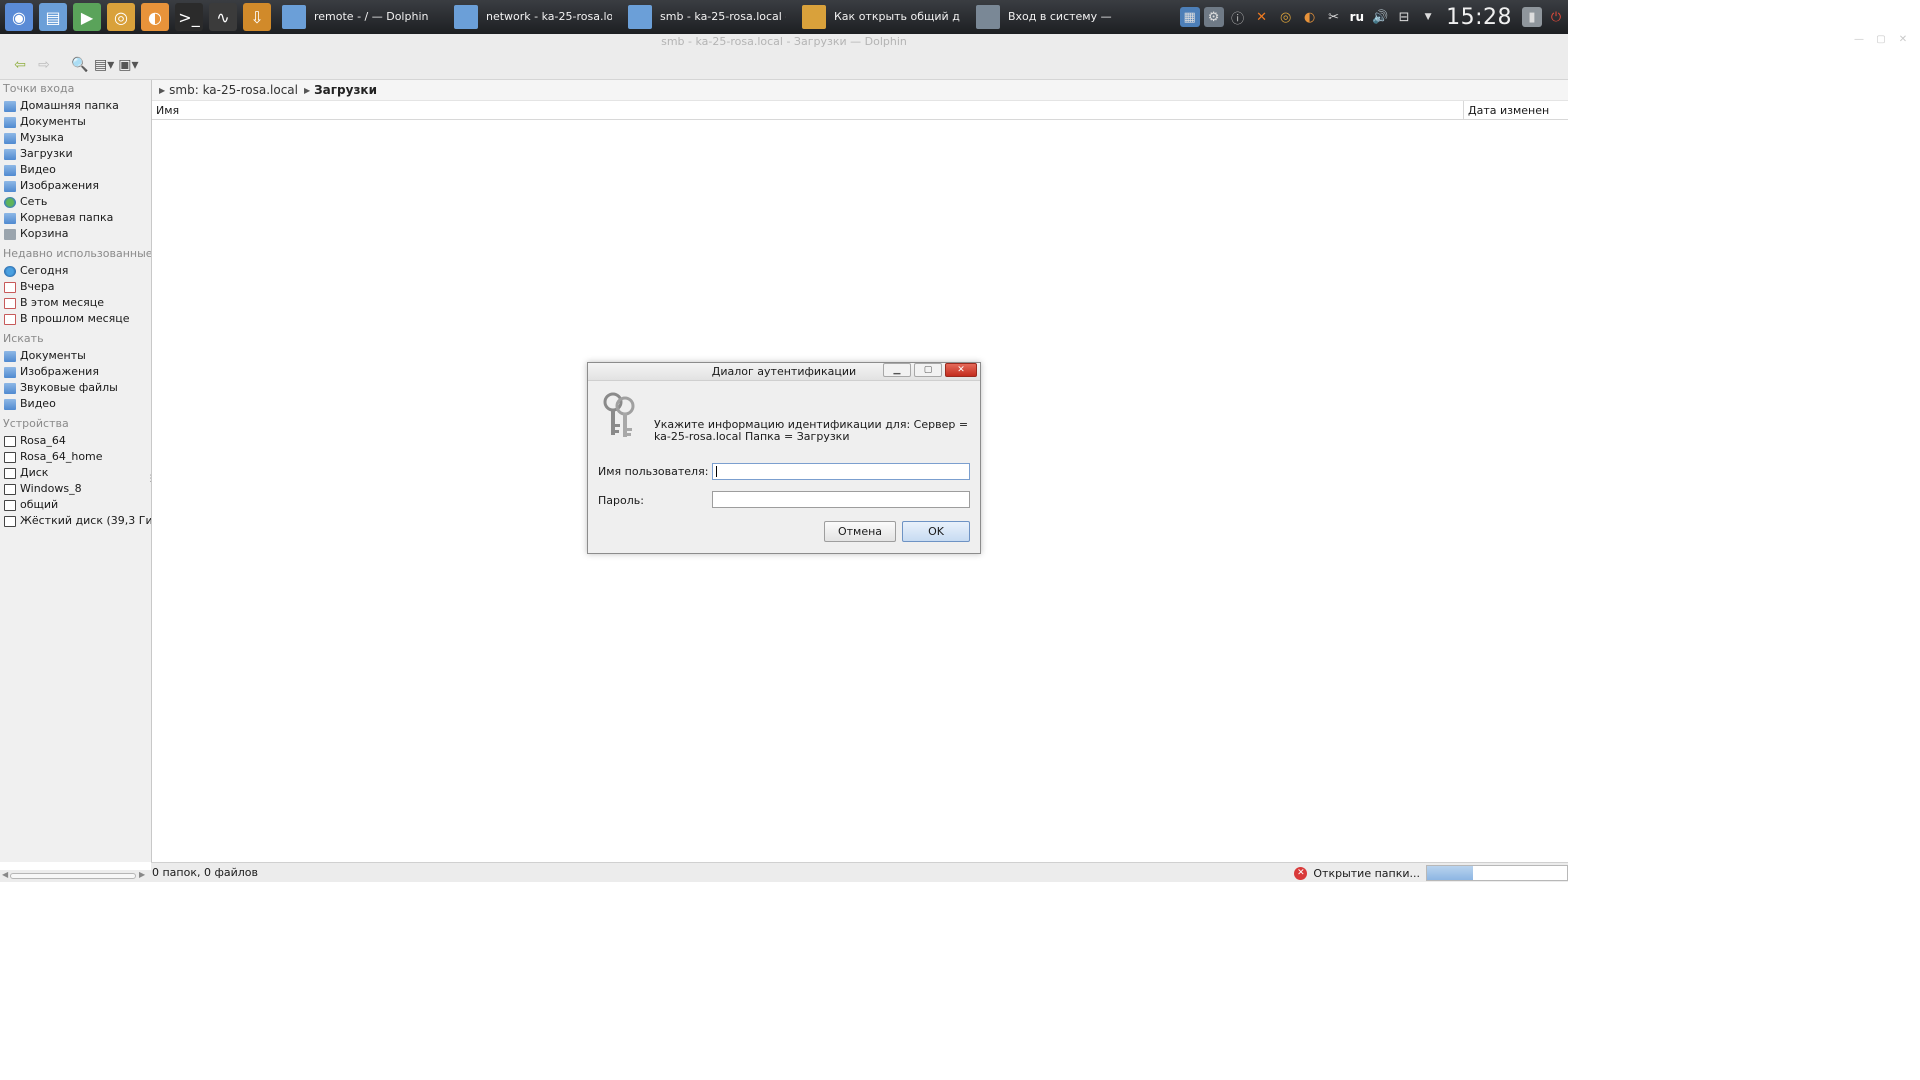 The image size is (1920, 1080). I want to click on view-mode-button: ▤▾, so click(104, 65).